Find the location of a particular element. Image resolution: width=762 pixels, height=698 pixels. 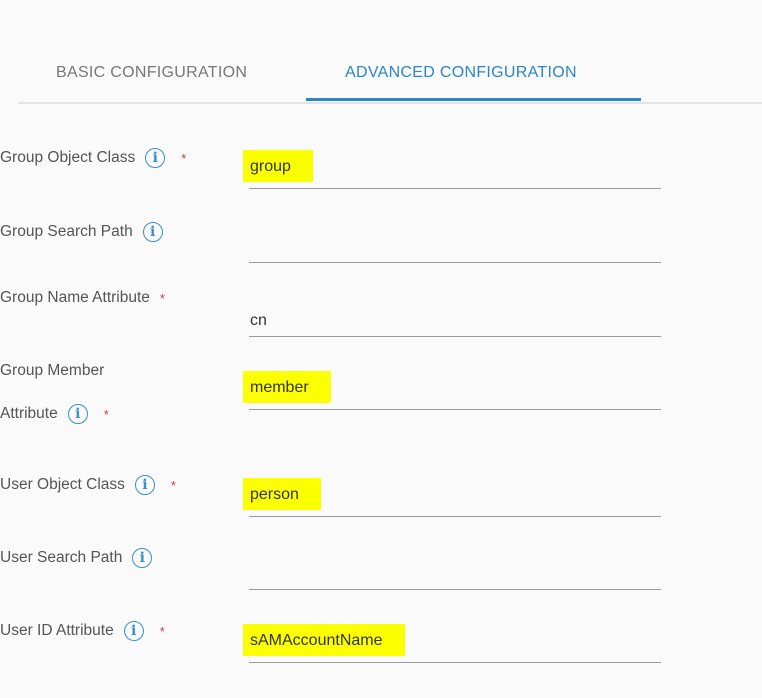

label-text: User Search Path is located at coordinates (61, 557).